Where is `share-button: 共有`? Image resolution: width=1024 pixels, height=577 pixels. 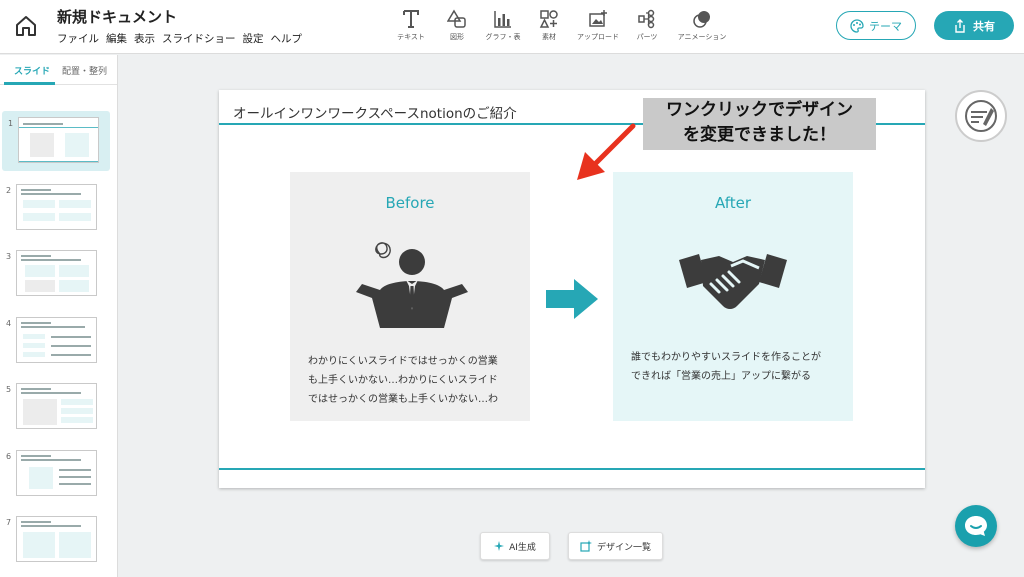
share-button: 共有 is located at coordinates (974, 25).